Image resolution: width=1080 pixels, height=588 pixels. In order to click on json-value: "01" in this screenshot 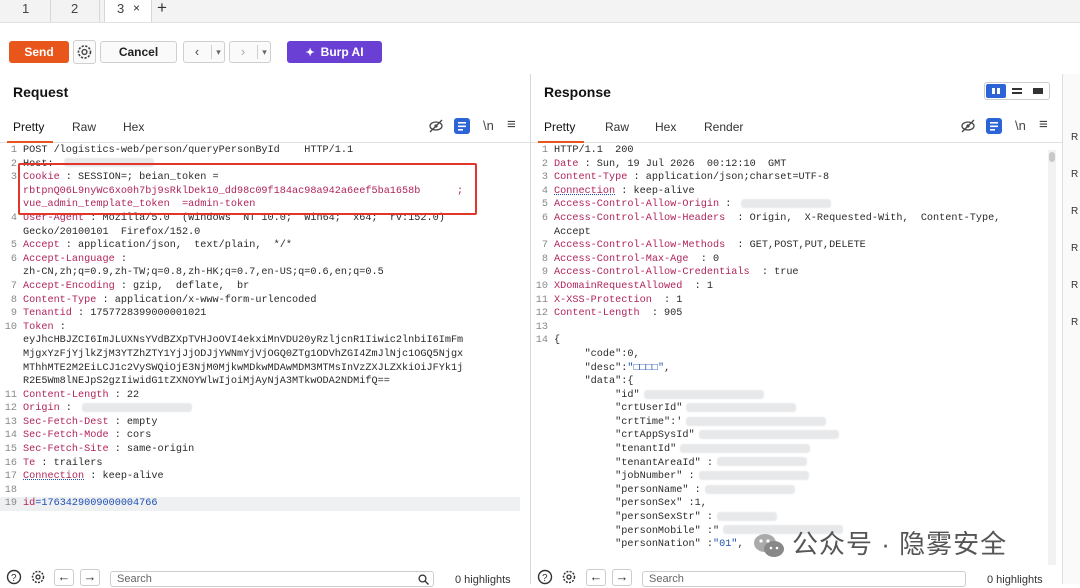, I will do `click(725, 545)`.